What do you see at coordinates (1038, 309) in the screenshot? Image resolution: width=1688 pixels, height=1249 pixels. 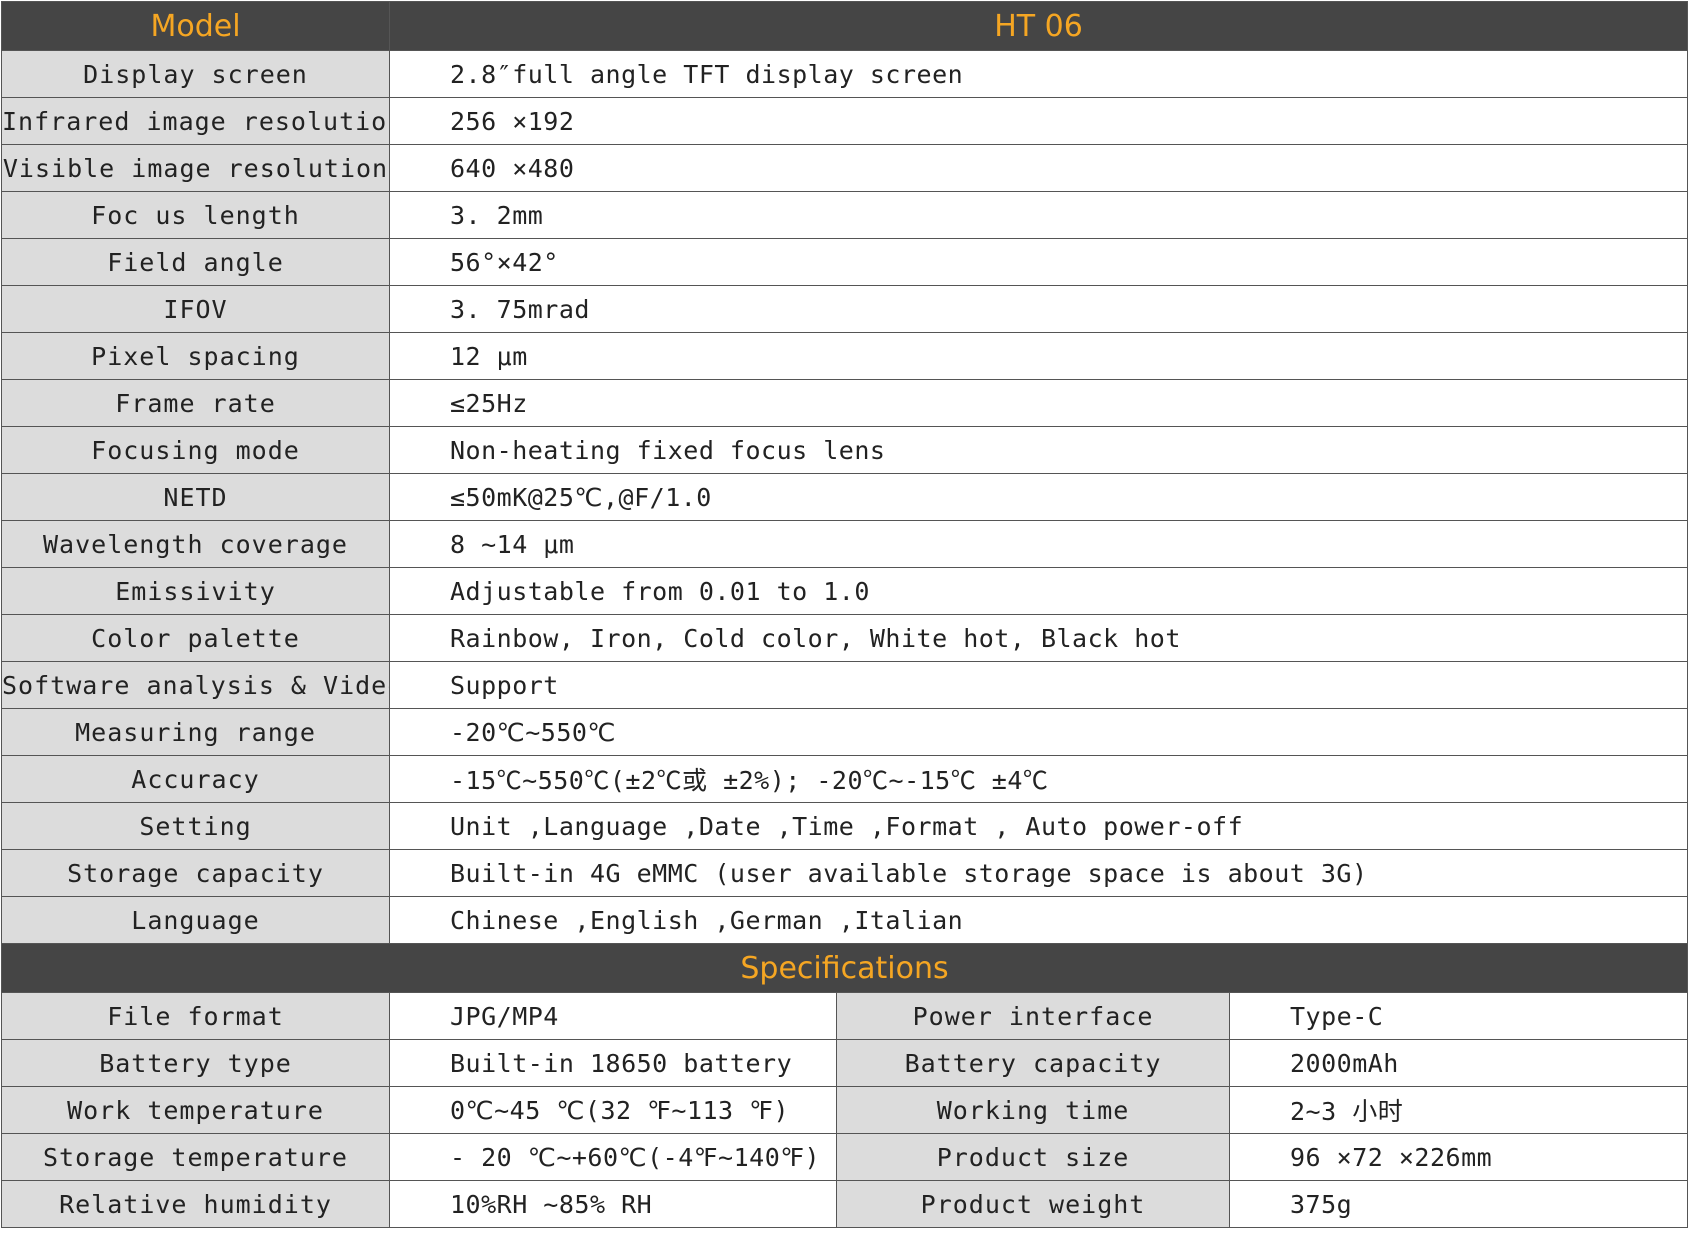 I see `spec-value: 3. 75mrad` at bounding box center [1038, 309].